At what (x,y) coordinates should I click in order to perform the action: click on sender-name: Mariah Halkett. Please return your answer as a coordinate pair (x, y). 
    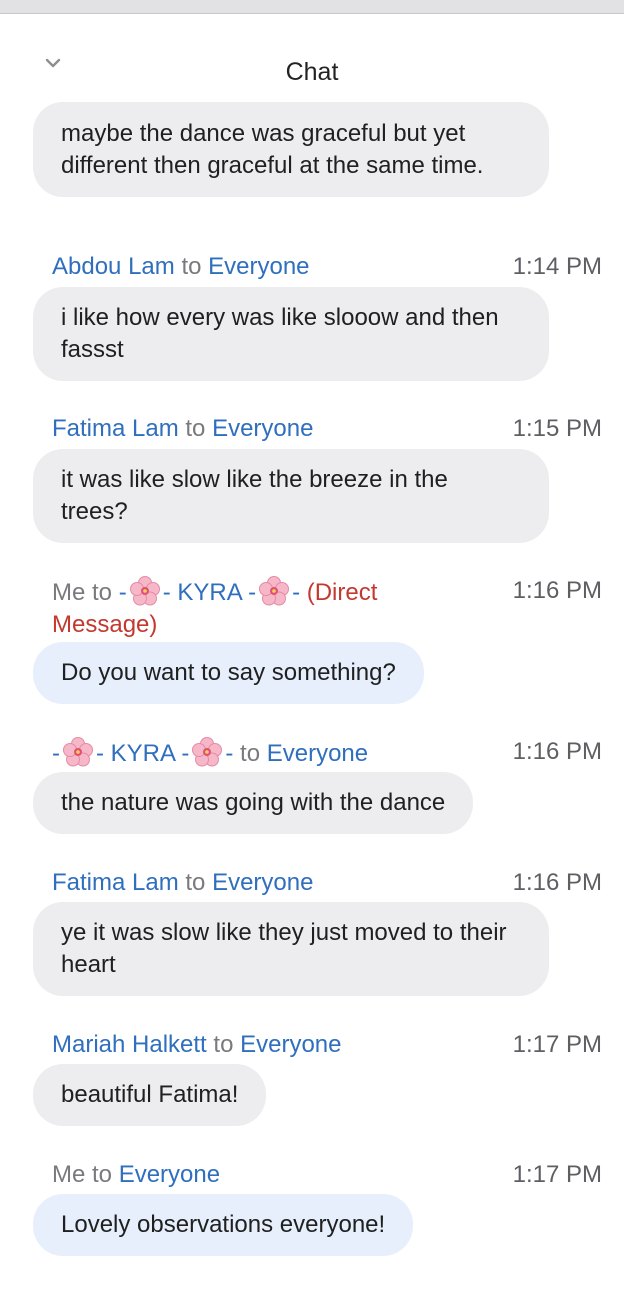
    Looking at the image, I should click on (129, 1044).